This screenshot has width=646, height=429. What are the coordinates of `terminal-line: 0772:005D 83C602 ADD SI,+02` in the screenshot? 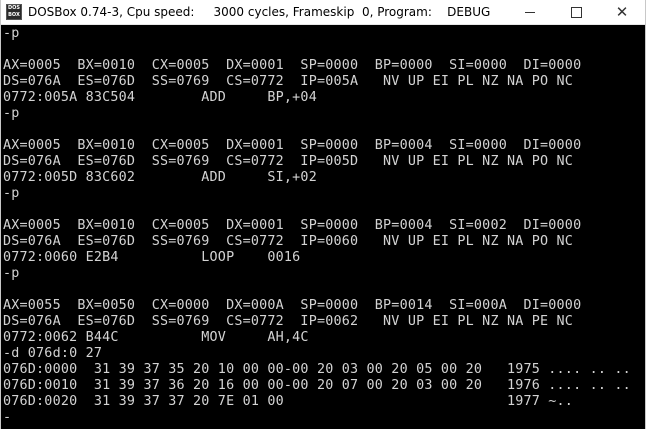 It's located at (160, 177).